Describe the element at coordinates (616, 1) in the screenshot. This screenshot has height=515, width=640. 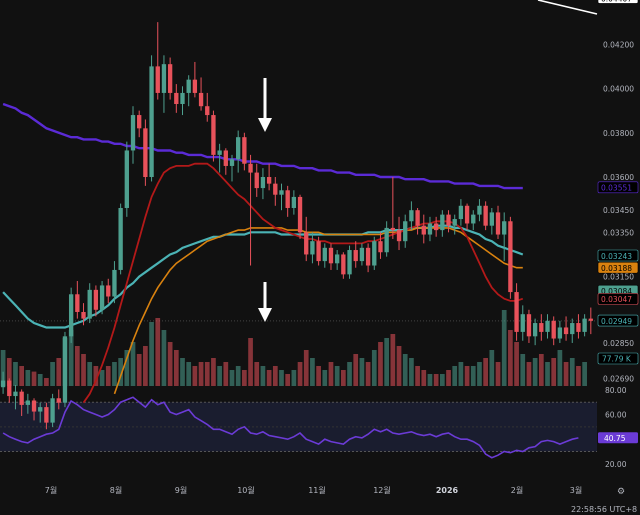
I see `price-tag-label: 0.04407` at that location.